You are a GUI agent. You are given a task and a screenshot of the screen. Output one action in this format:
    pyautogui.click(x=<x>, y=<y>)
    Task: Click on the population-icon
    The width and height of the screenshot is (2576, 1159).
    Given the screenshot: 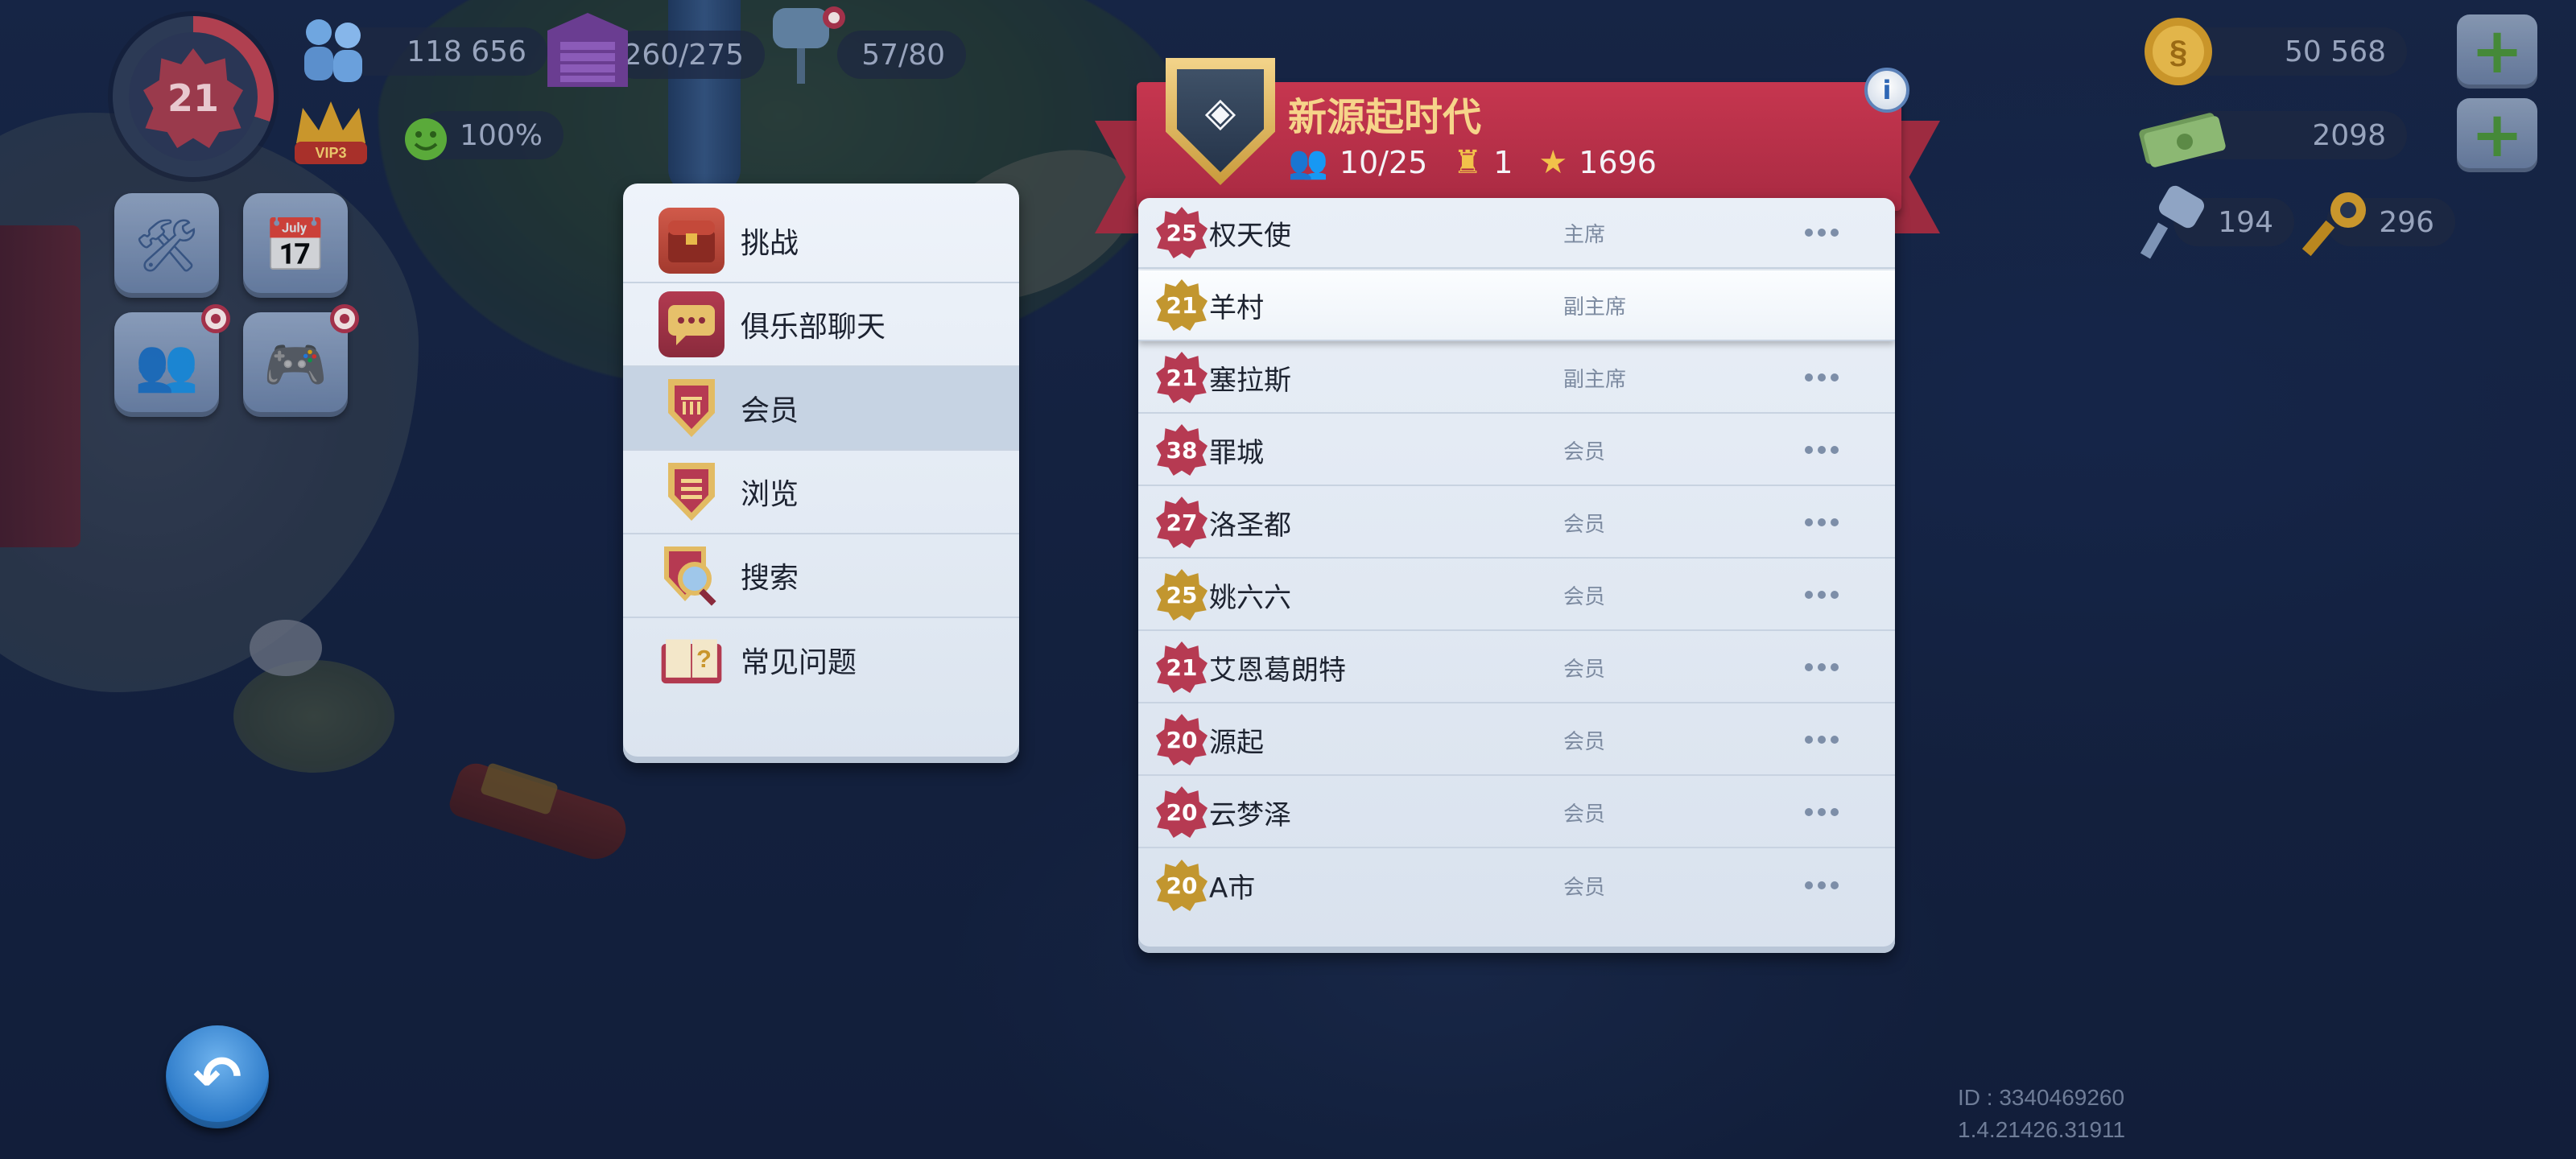 What is the action you would take?
    pyautogui.click(x=334, y=50)
    